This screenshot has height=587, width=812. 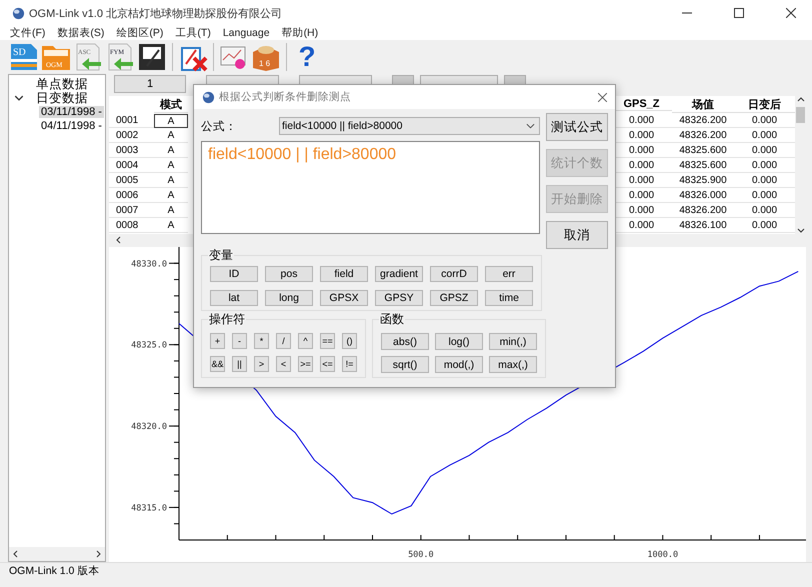 What do you see at coordinates (227, 319) in the screenshot?
I see `group-title: 操作符` at bounding box center [227, 319].